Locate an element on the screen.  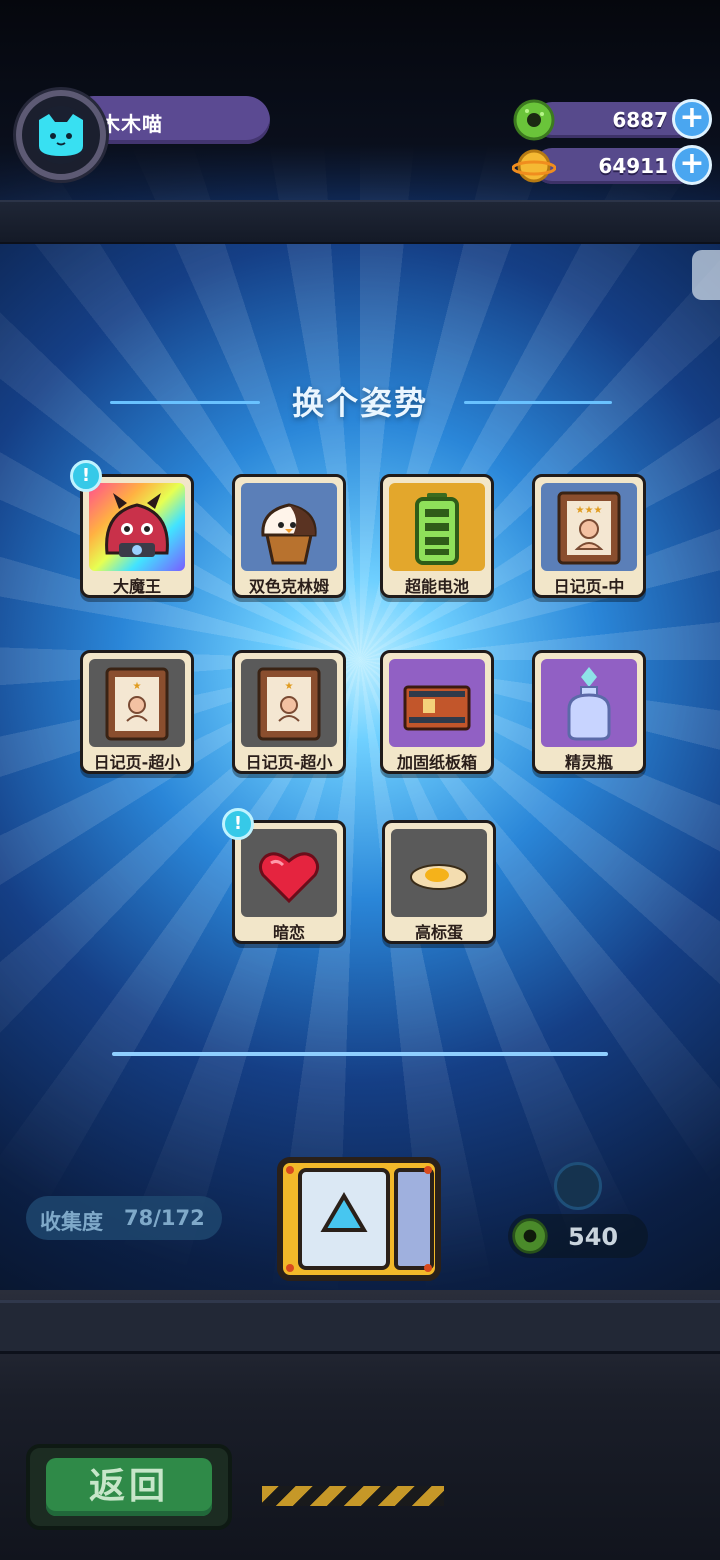
avatar is located at coordinates (61, 135).